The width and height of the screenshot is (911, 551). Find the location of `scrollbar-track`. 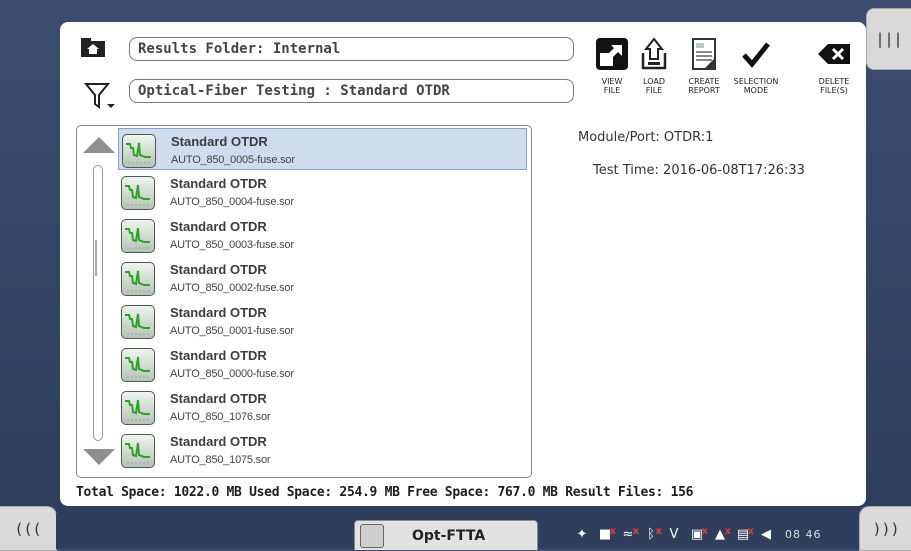

scrollbar-track is located at coordinates (98, 303).